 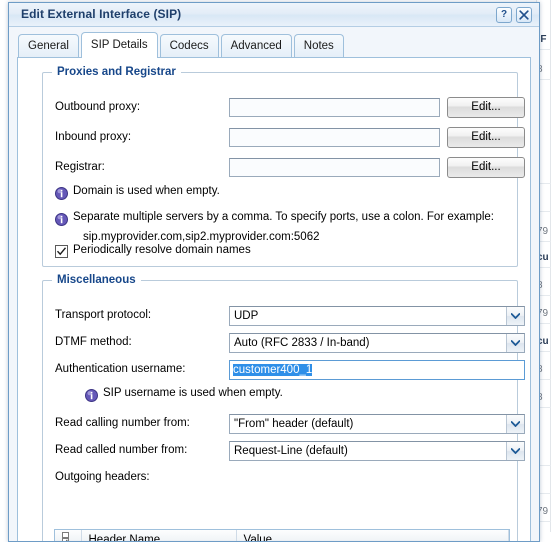 What do you see at coordinates (273, 370) in the screenshot?
I see `authentication-username-value: customer400_1` at bounding box center [273, 370].